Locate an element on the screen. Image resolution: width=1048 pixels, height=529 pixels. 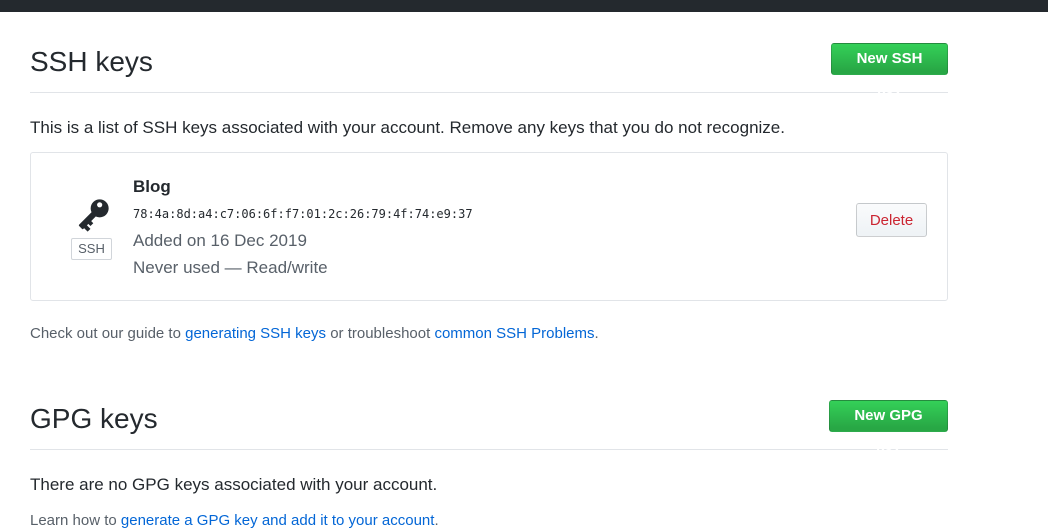
gpg-section-header: GPG keys New GPG key is located at coordinates (489, 426).